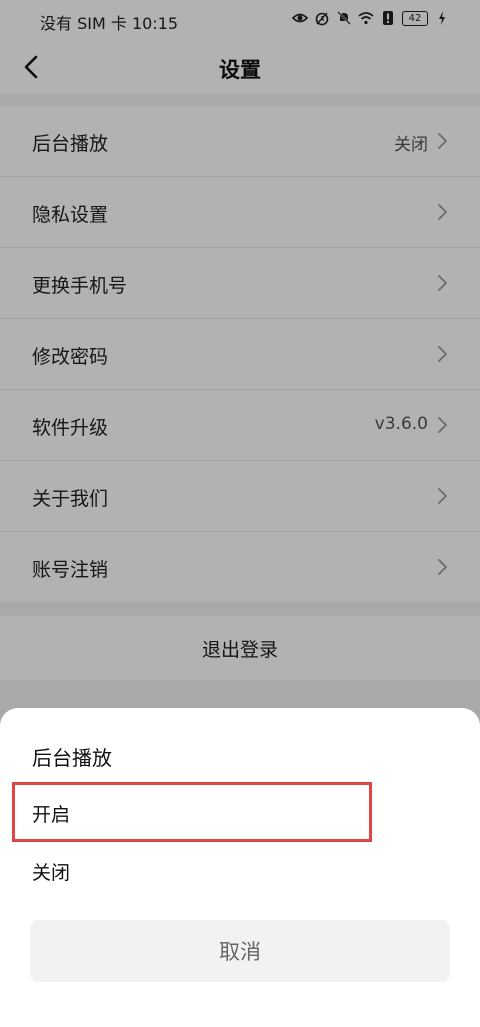 The width and height of the screenshot is (480, 1027). I want to click on option-label: 关闭, so click(51, 873).